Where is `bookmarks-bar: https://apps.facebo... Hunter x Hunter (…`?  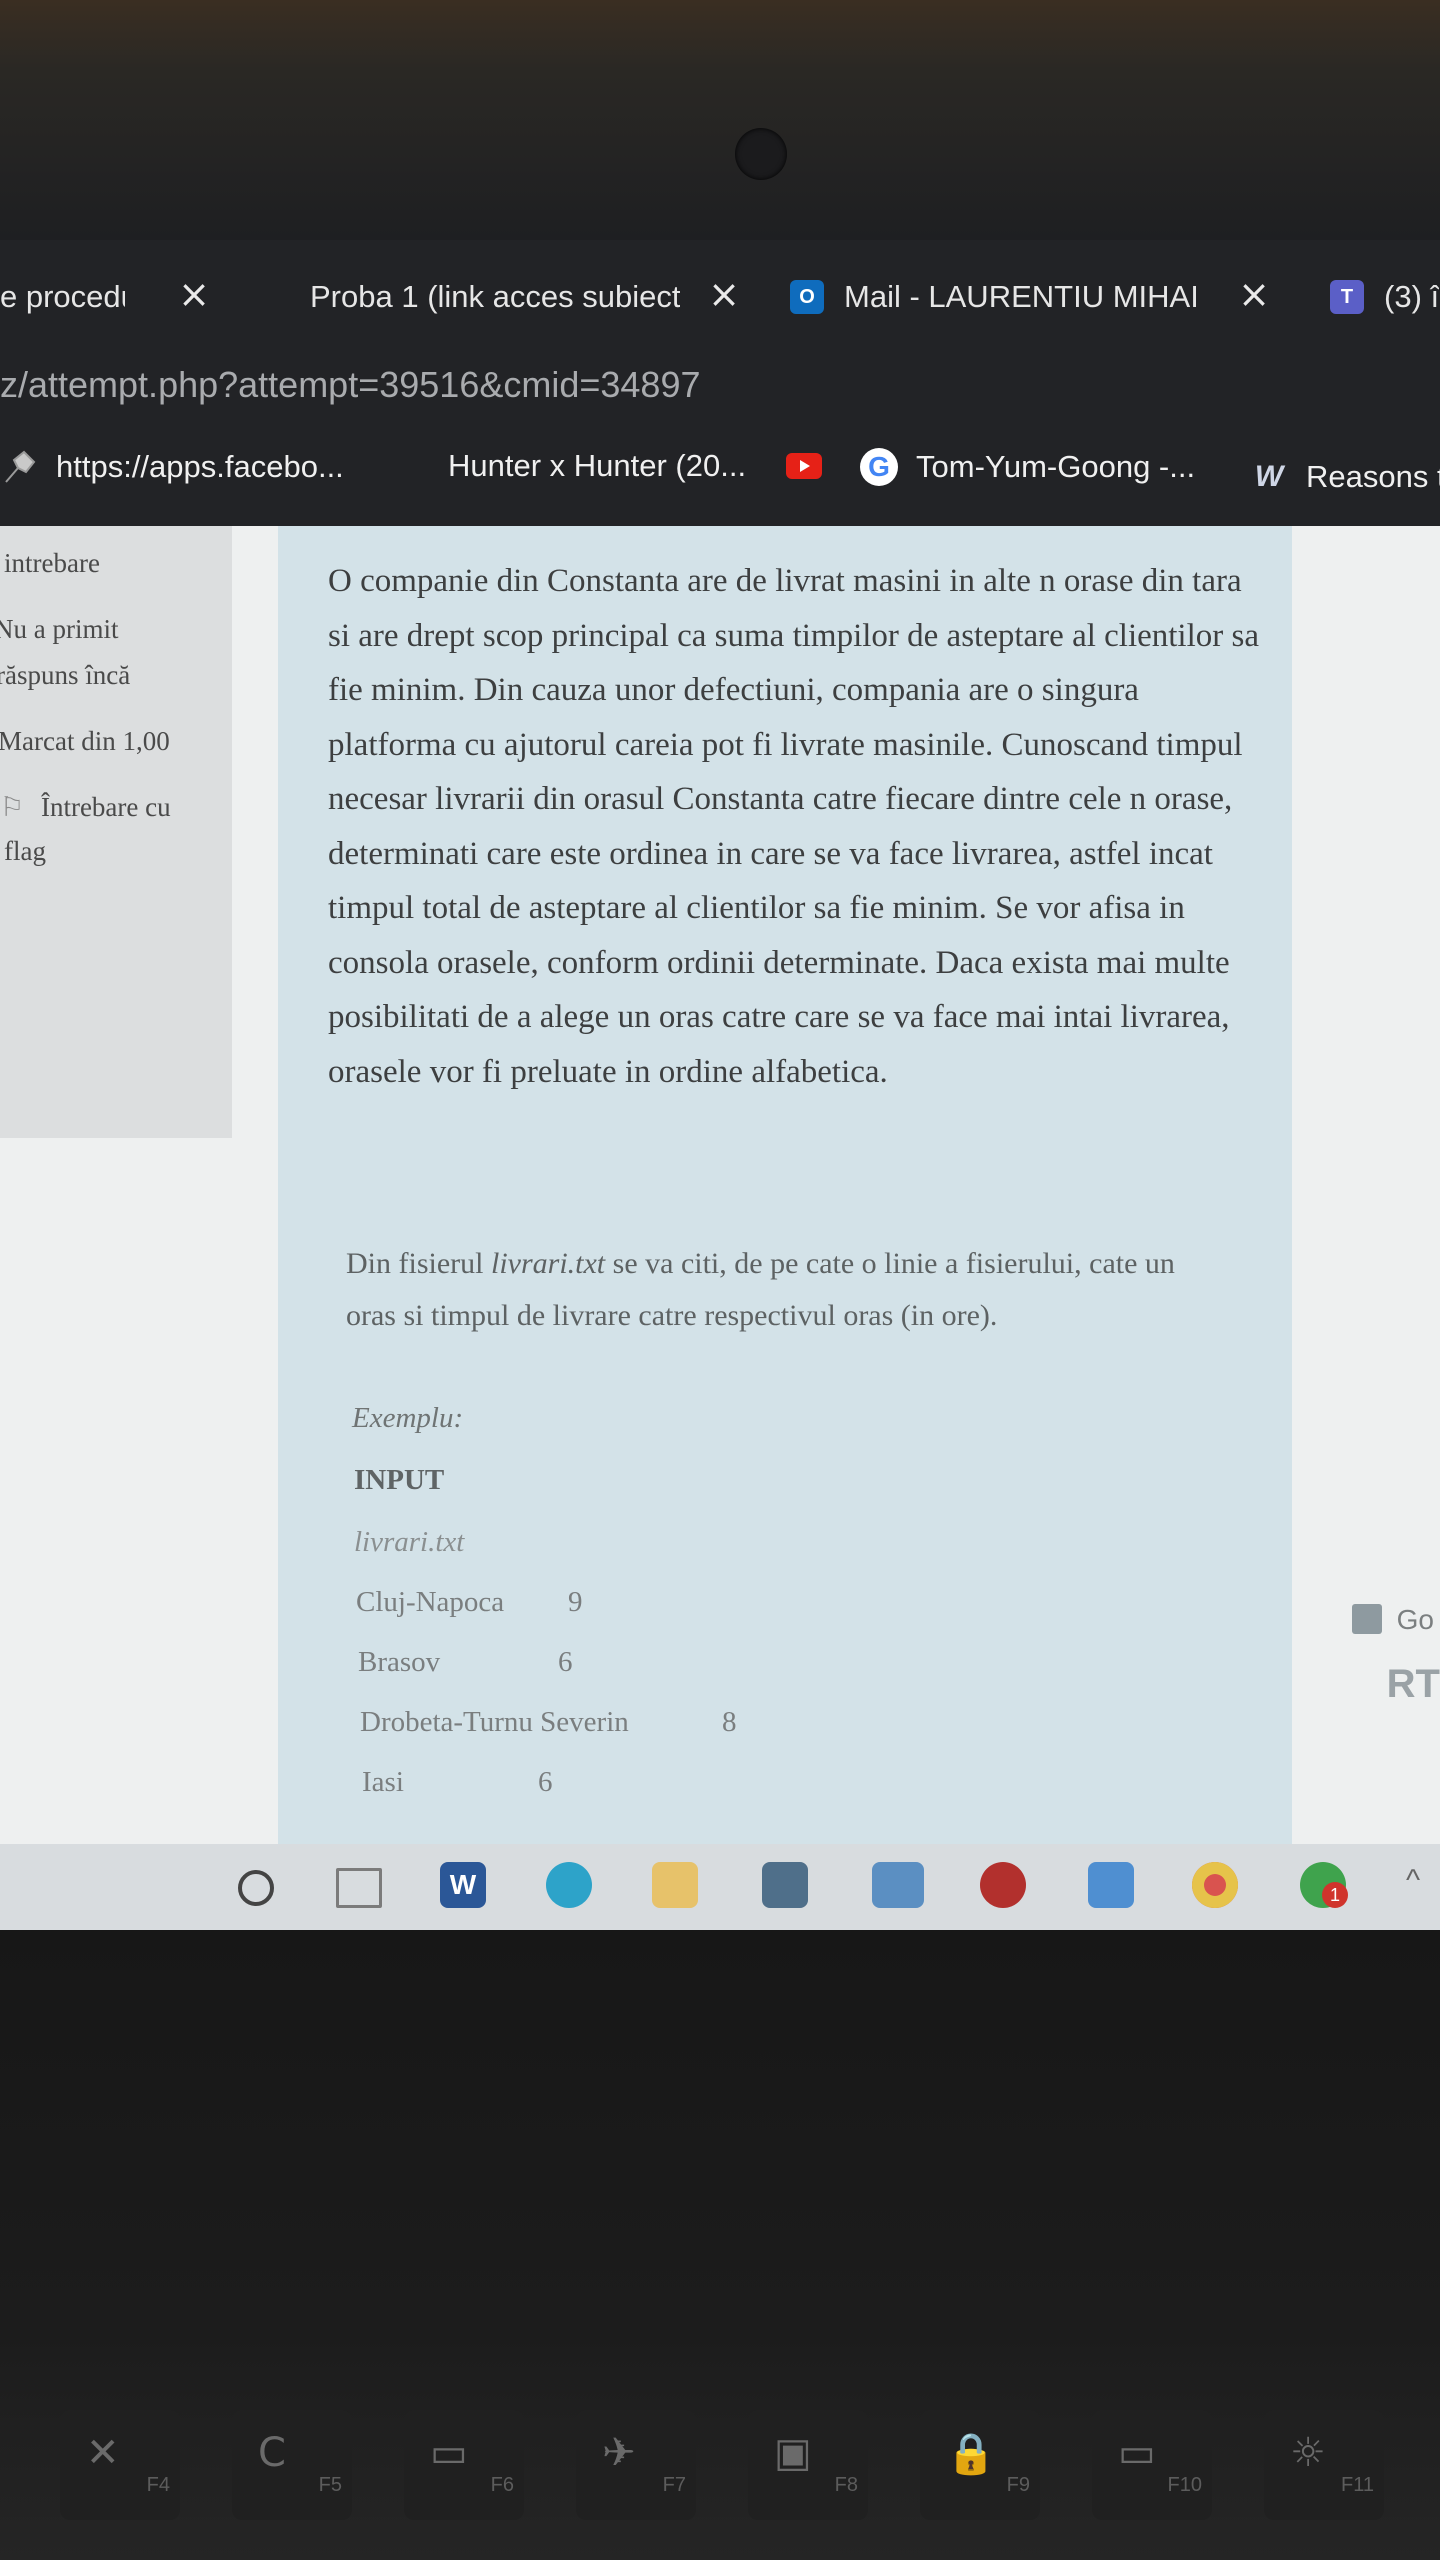 bookmarks-bar: https://apps.facebo... Hunter x Hunter (… is located at coordinates (720, 472).